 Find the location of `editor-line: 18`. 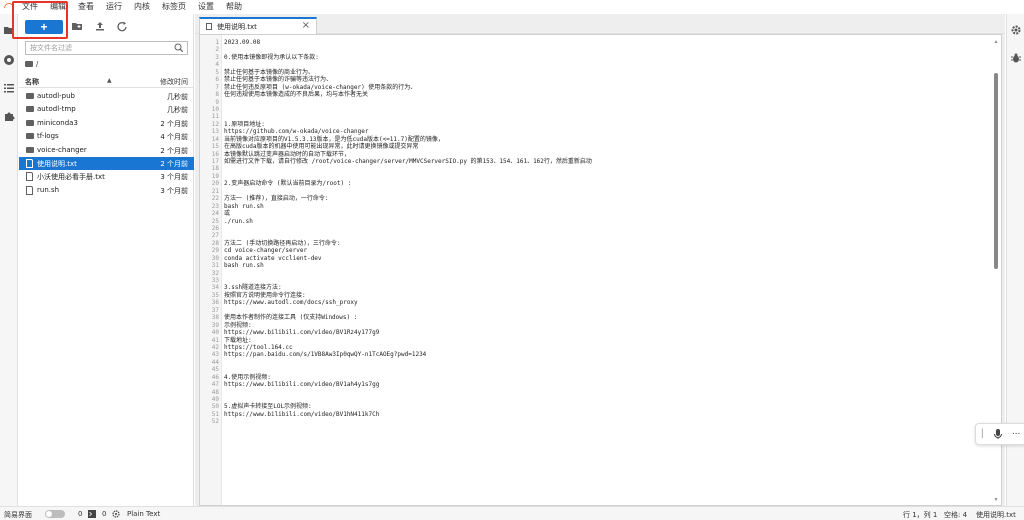

editor-line: 18 is located at coordinates (595, 168).